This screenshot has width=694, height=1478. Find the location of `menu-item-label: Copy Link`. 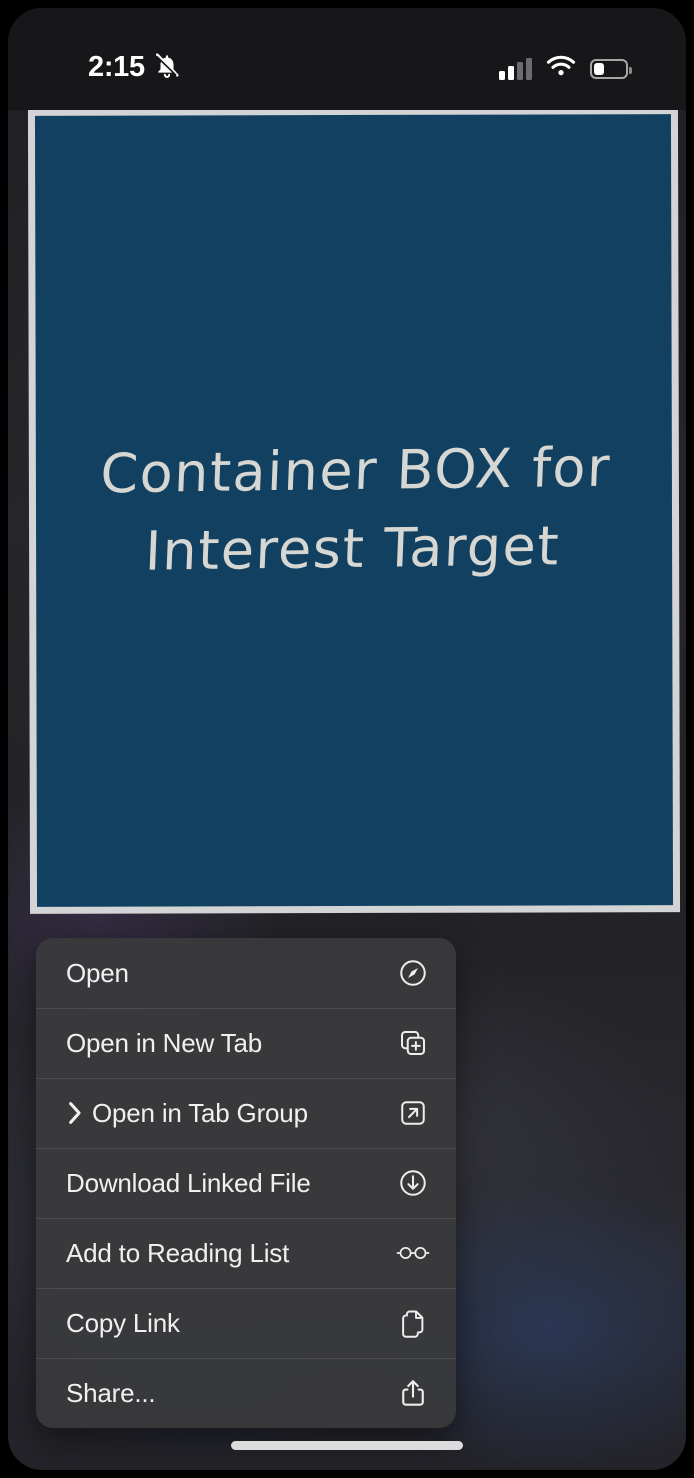

menu-item-label: Copy Link is located at coordinates (123, 1322).